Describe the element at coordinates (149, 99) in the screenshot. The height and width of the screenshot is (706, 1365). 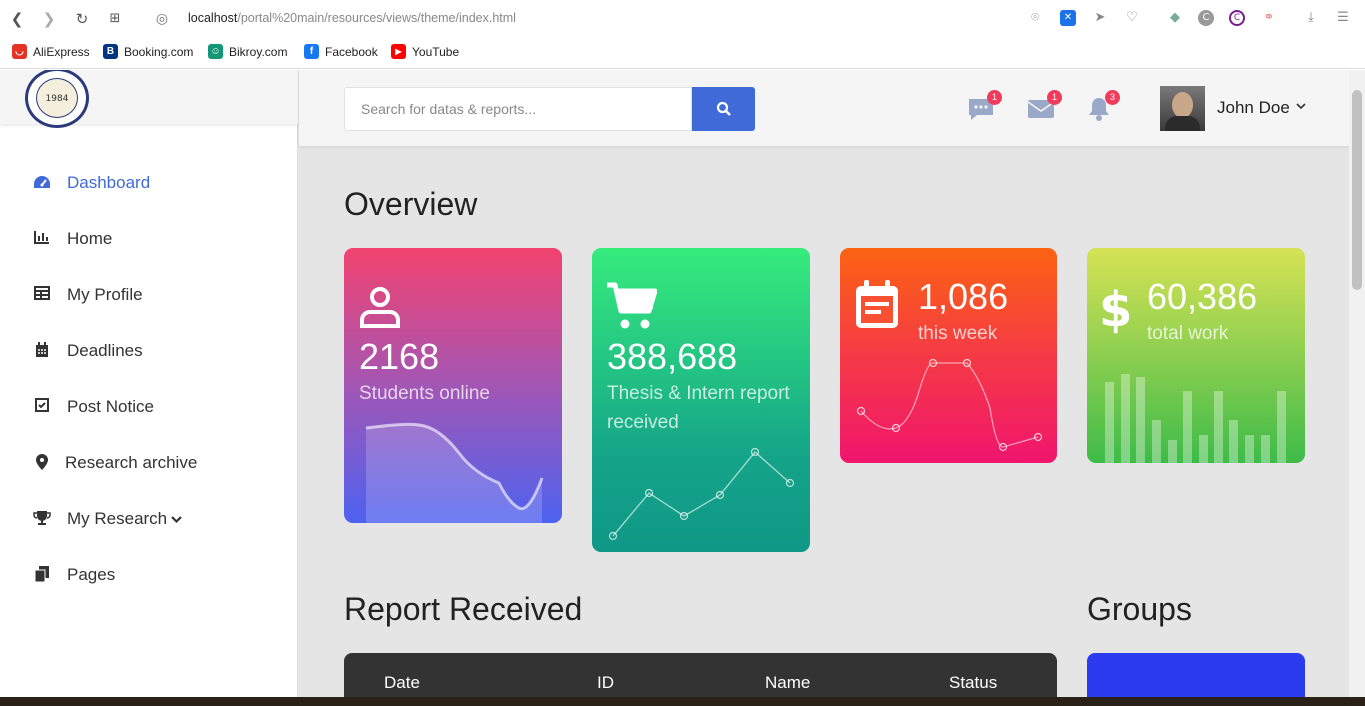
I see `logo-area: 1984` at that location.